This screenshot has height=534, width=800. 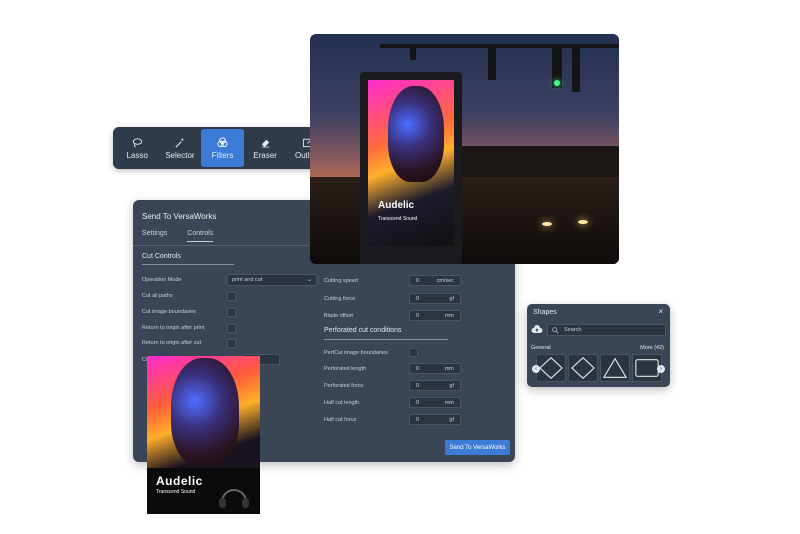 I want to click on perforated-force-field: 0 gf, so click(x=435, y=385).